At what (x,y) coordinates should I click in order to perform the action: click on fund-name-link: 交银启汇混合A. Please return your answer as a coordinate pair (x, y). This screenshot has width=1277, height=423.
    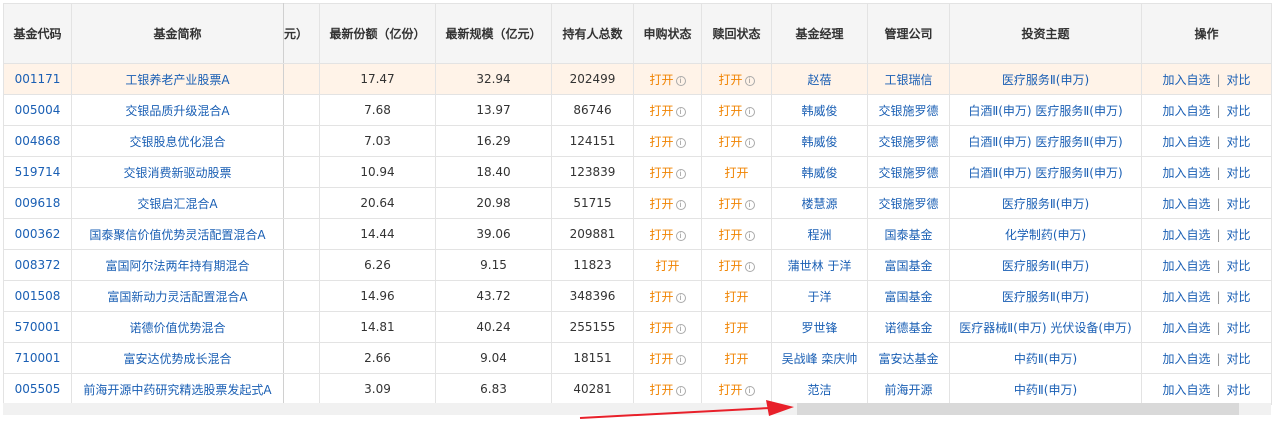
    Looking at the image, I should click on (177, 203).